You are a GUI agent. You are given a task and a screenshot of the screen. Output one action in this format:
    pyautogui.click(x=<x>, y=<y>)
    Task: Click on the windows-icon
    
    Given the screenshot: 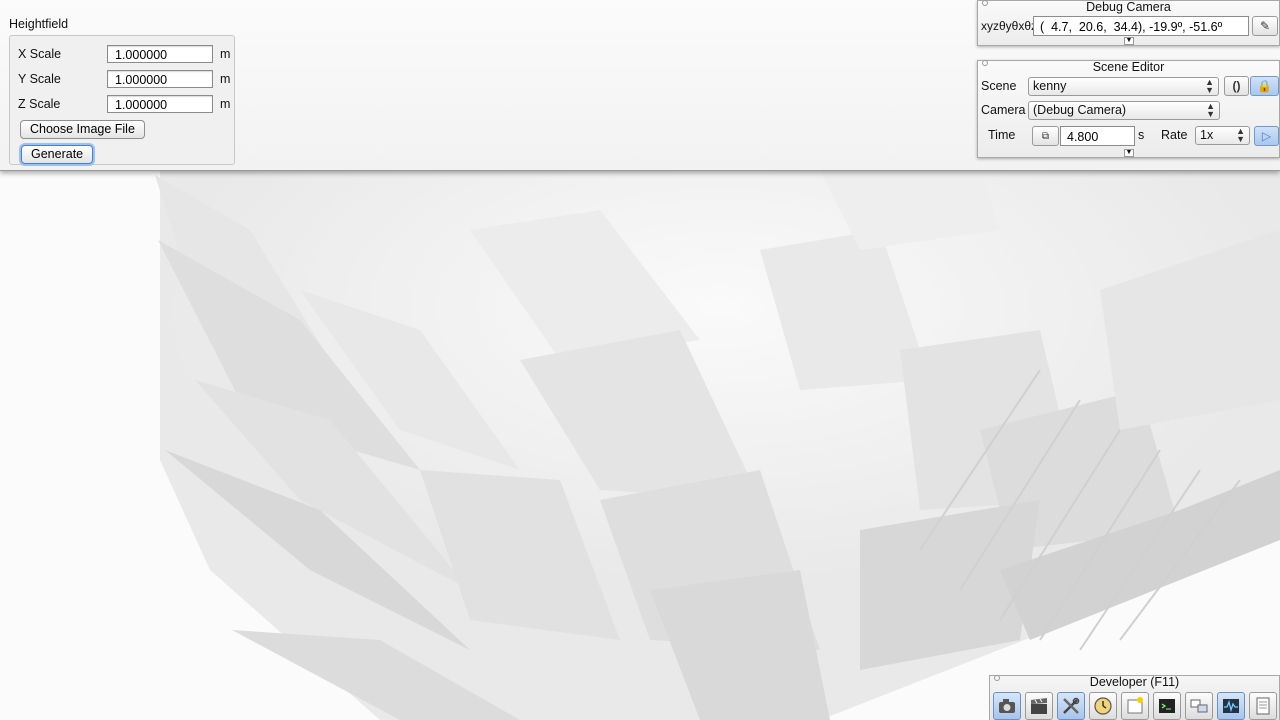 What is the action you would take?
    pyautogui.click(x=1199, y=706)
    